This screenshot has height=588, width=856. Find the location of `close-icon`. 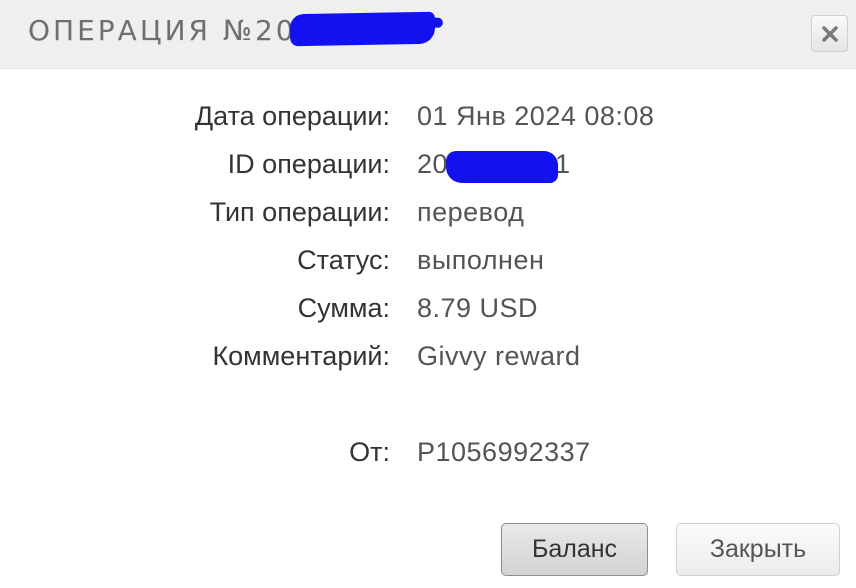

close-icon is located at coordinates (830, 34).